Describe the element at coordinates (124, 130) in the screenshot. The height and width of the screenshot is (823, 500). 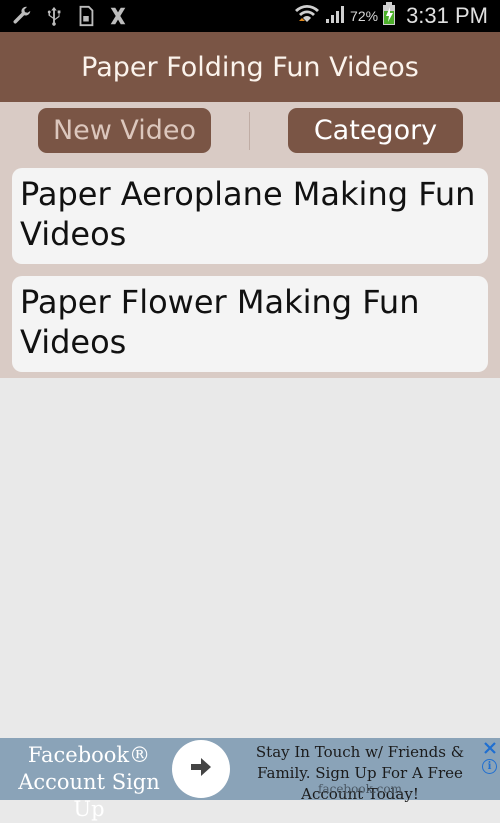
I see `tab-new-video: New Video` at that location.